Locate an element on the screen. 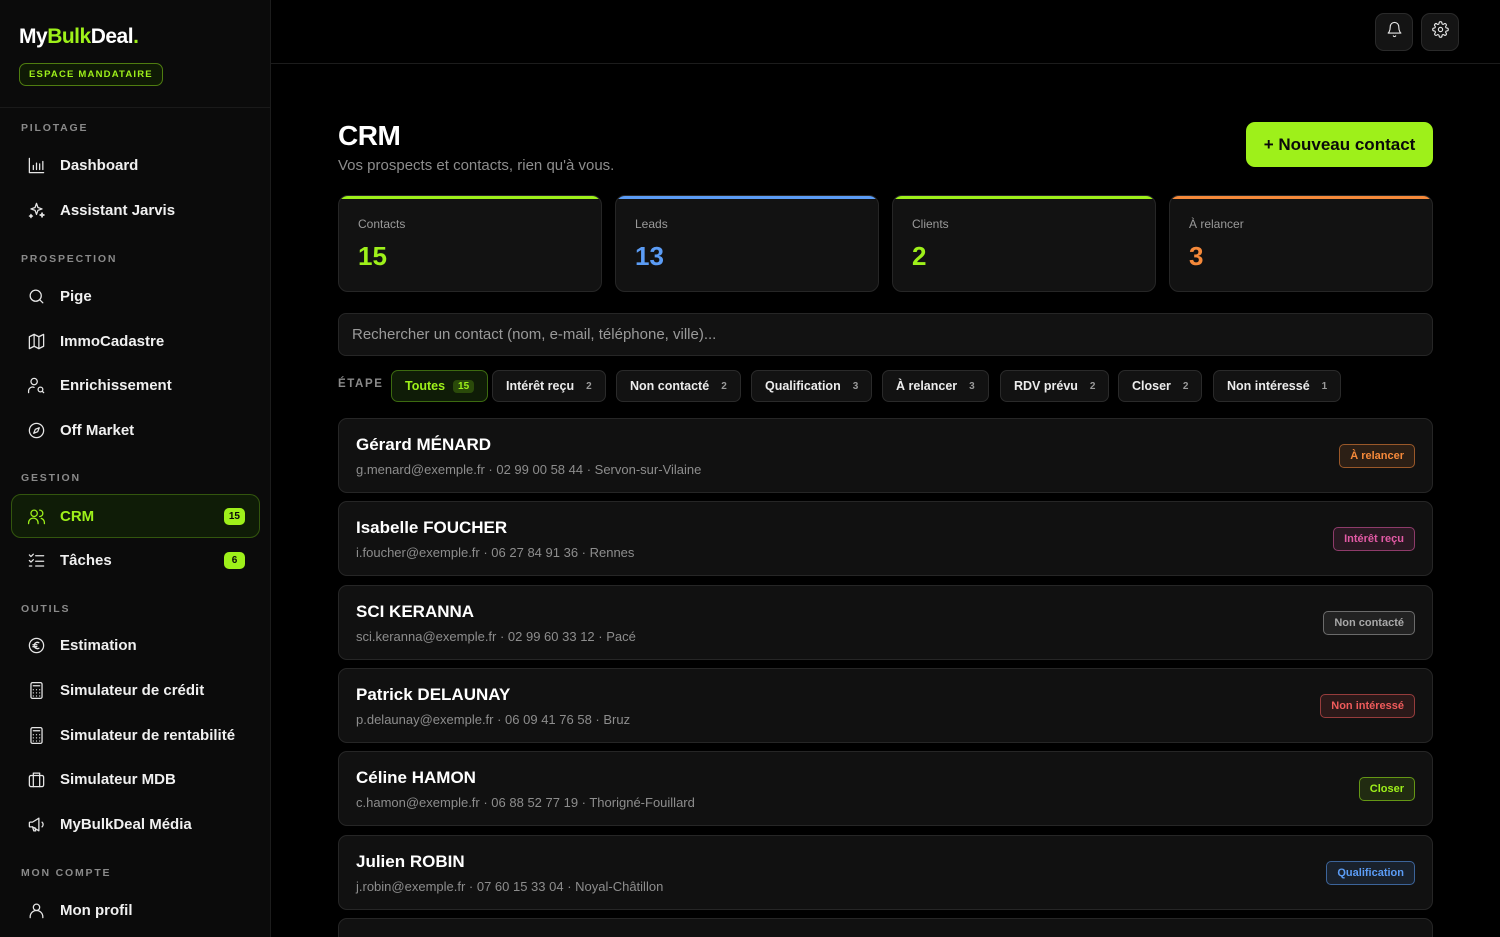 This screenshot has width=1500, height=937. compass-icon is located at coordinates (36, 430).